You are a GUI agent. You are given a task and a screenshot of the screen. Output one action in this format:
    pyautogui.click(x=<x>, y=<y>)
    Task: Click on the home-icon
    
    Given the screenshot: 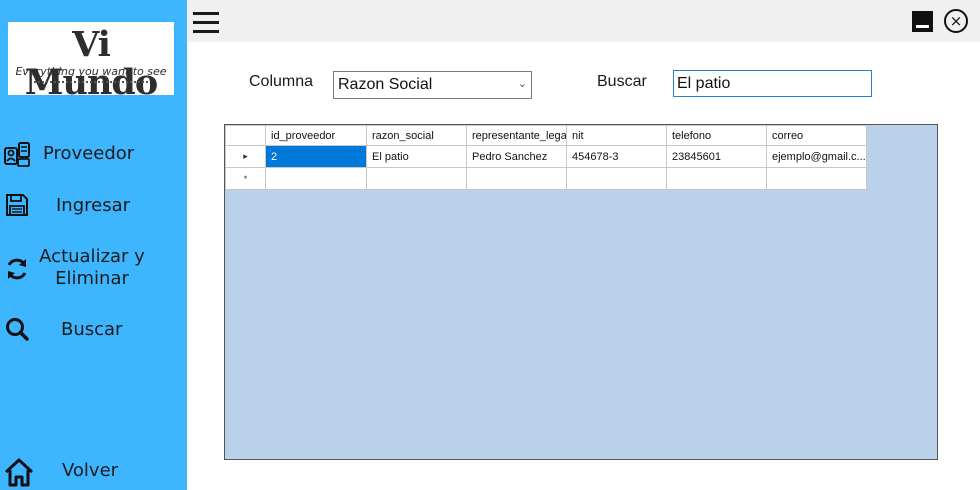 What is the action you would take?
    pyautogui.click(x=19, y=472)
    